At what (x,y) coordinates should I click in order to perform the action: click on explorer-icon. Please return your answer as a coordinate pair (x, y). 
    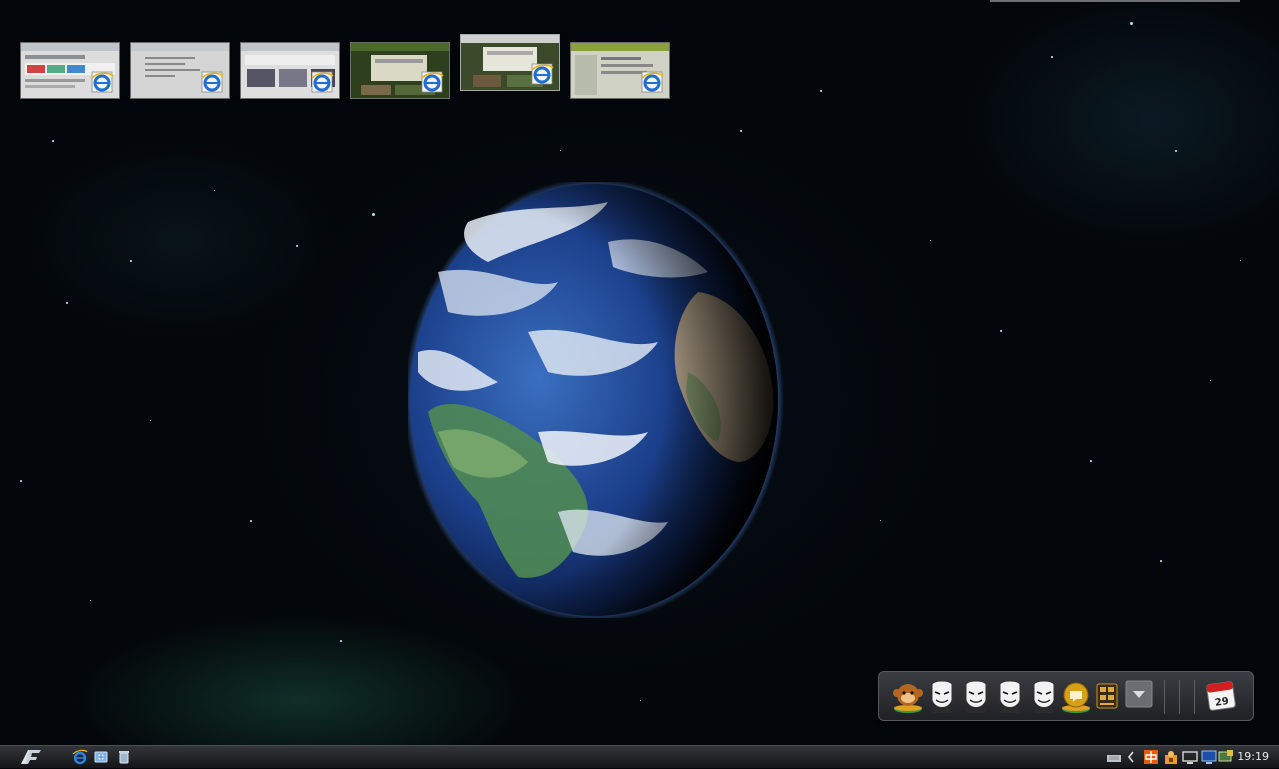
    Looking at the image, I should click on (101, 757).